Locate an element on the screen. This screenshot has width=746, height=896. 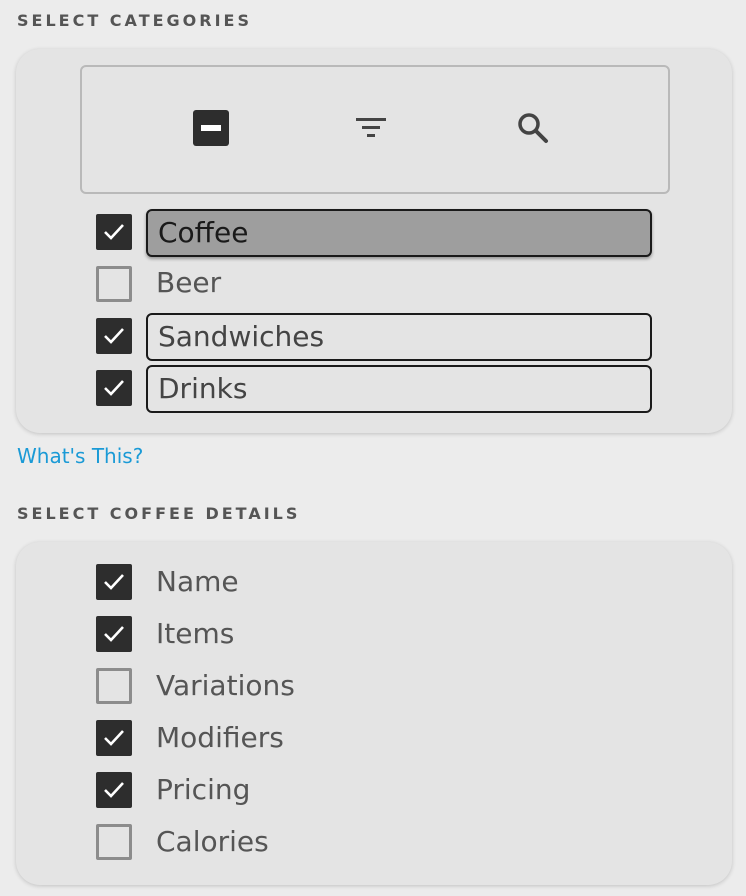
detail-row: Items is located at coordinates (376, 633).